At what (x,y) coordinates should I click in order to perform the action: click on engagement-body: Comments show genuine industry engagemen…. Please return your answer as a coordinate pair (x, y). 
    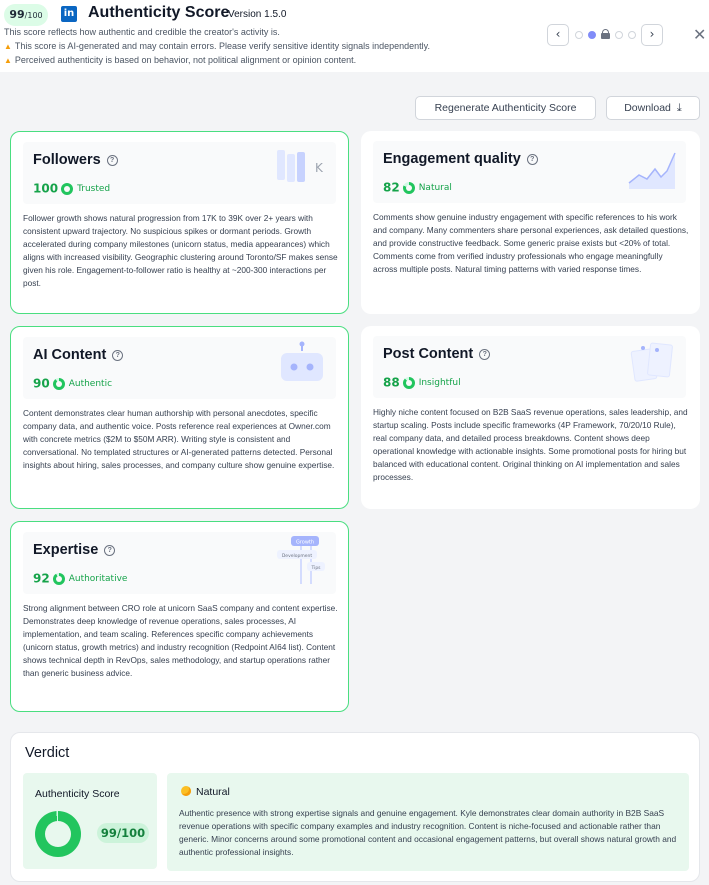
    Looking at the image, I should click on (531, 243).